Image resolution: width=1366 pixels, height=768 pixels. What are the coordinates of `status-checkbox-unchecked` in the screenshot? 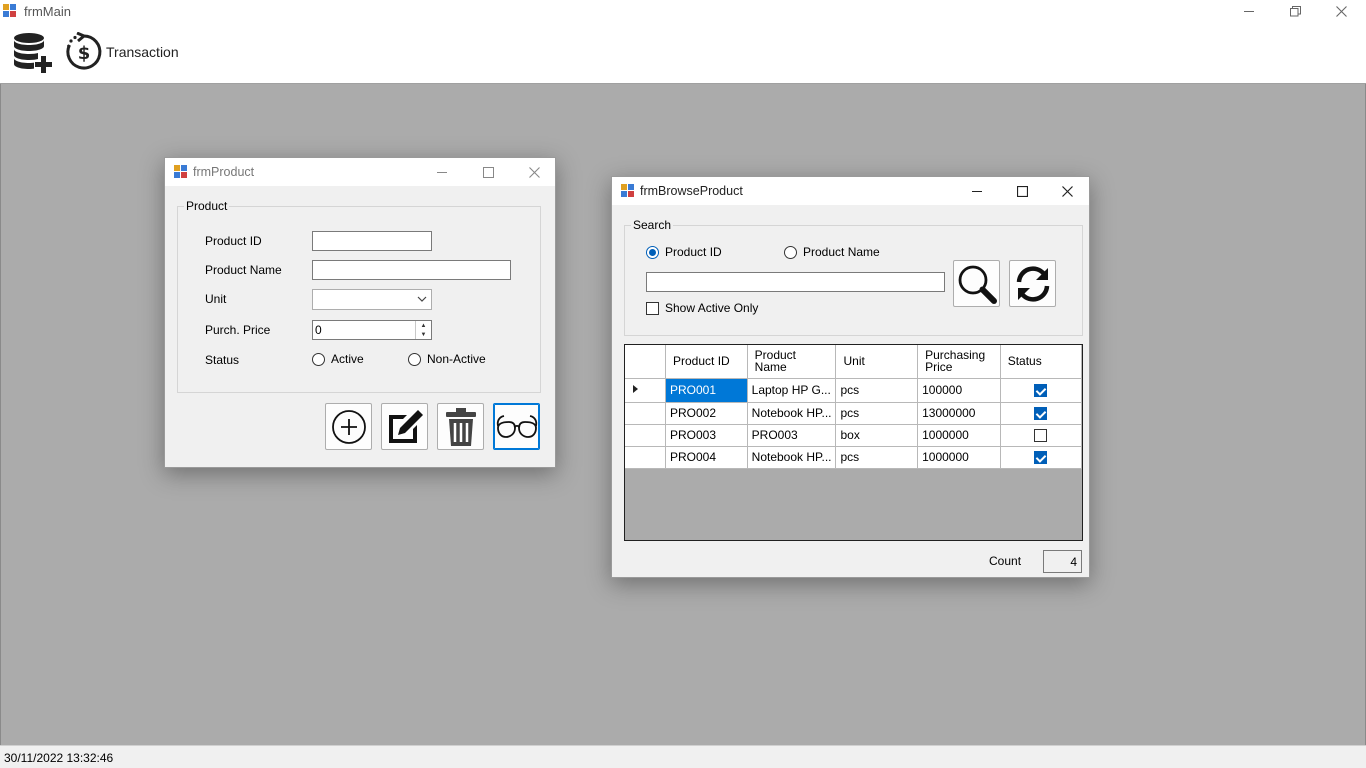 It's located at (1041, 436).